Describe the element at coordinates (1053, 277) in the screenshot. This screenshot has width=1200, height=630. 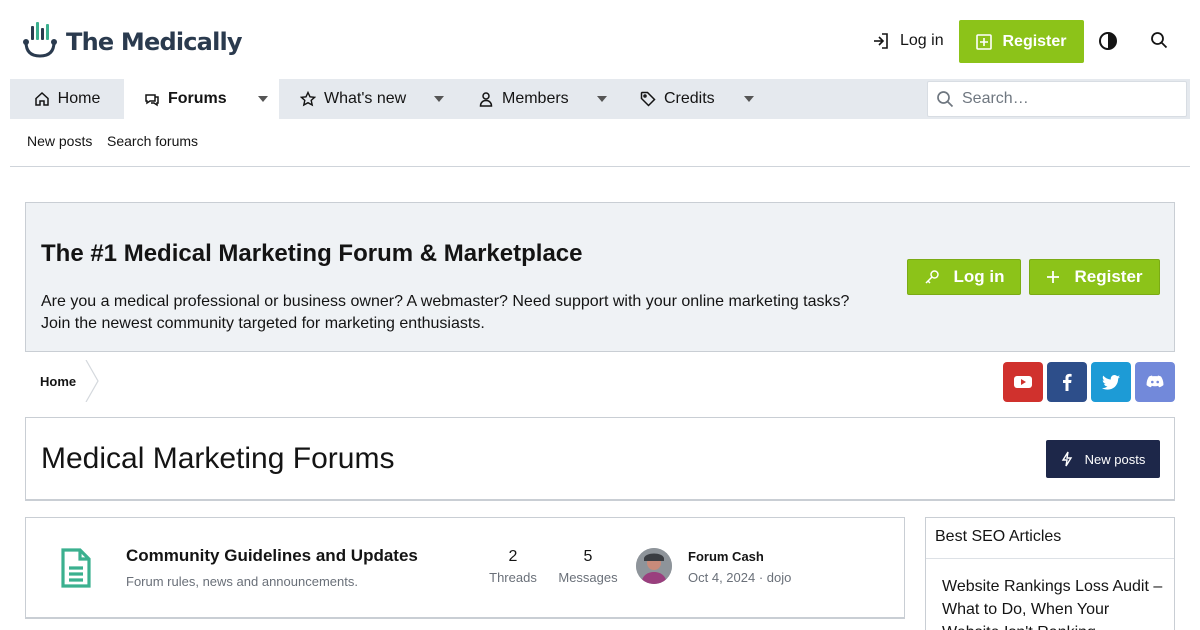
I see `plus-icon` at that location.